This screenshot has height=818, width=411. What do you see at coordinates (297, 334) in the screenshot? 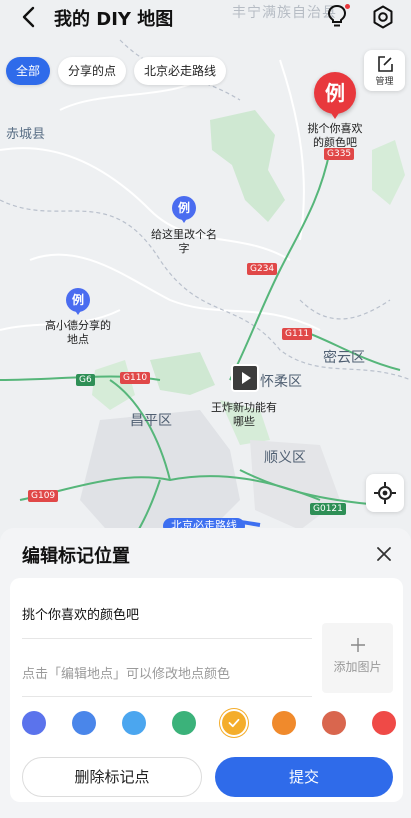
I see `road-shield: G111` at bounding box center [297, 334].